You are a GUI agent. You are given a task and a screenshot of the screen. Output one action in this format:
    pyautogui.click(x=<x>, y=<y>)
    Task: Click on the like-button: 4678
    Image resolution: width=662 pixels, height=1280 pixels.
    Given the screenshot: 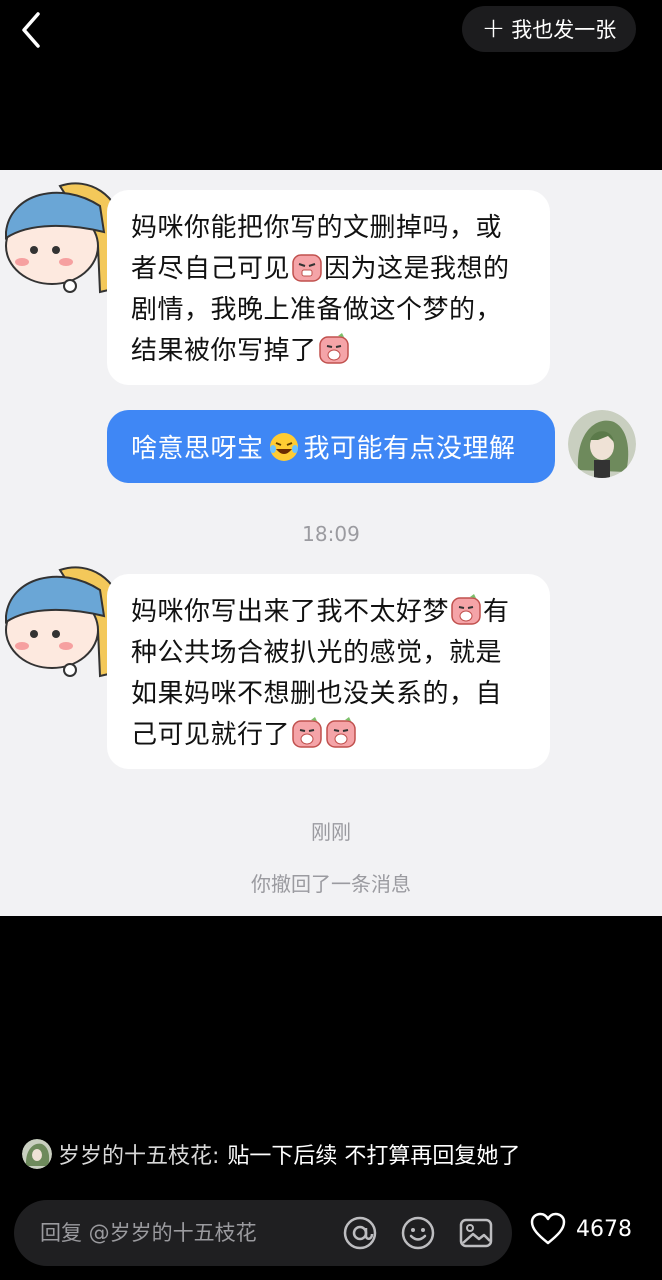 What is the action you would take?
    pyautogui.click(x=581, y=1229)
    